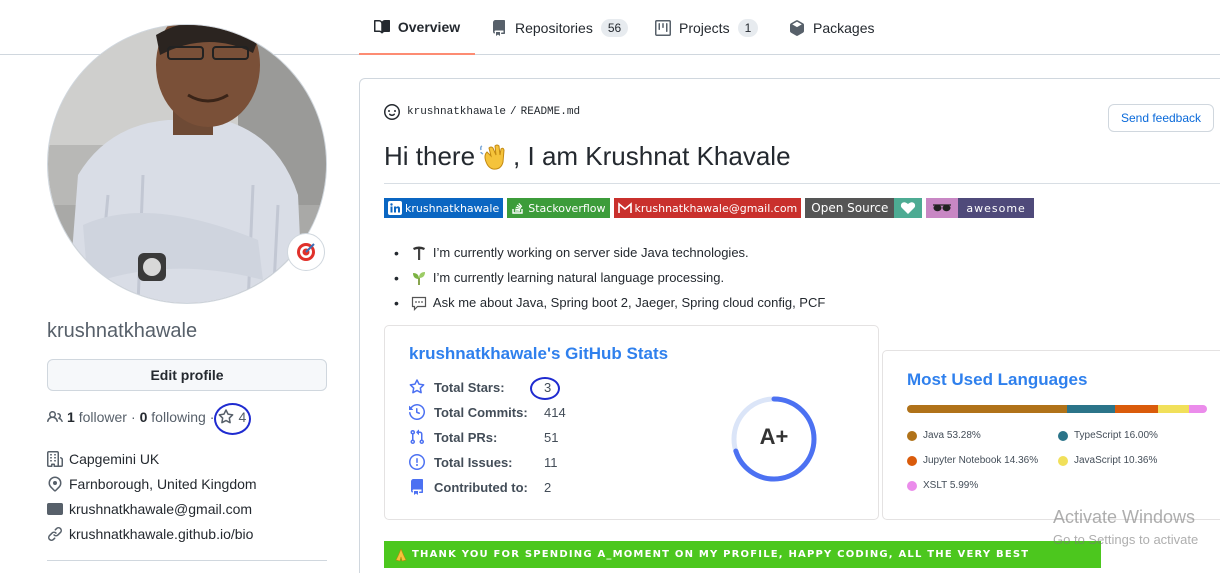  What do you see at coordinates (178, 417) in the screenshot?
I see `following-label: following` at bounding box center [178, 417].